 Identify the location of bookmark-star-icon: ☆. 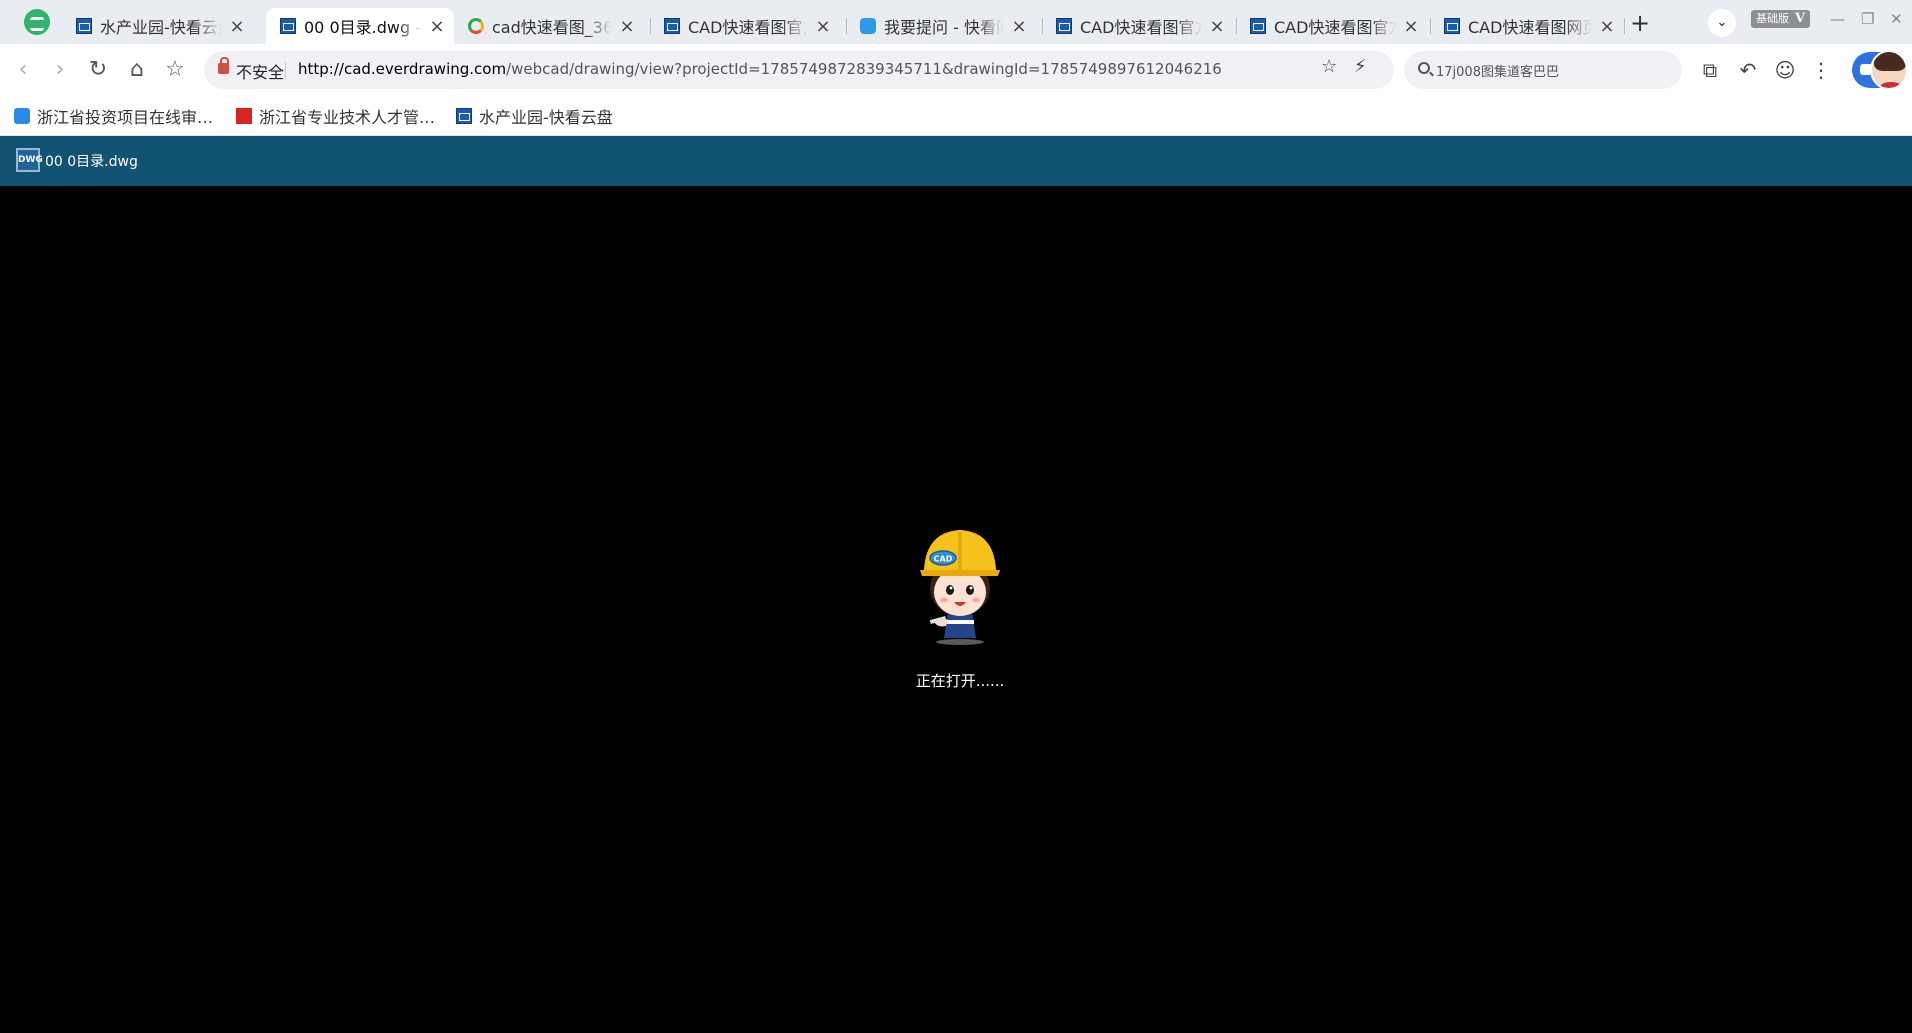
(175, 70).